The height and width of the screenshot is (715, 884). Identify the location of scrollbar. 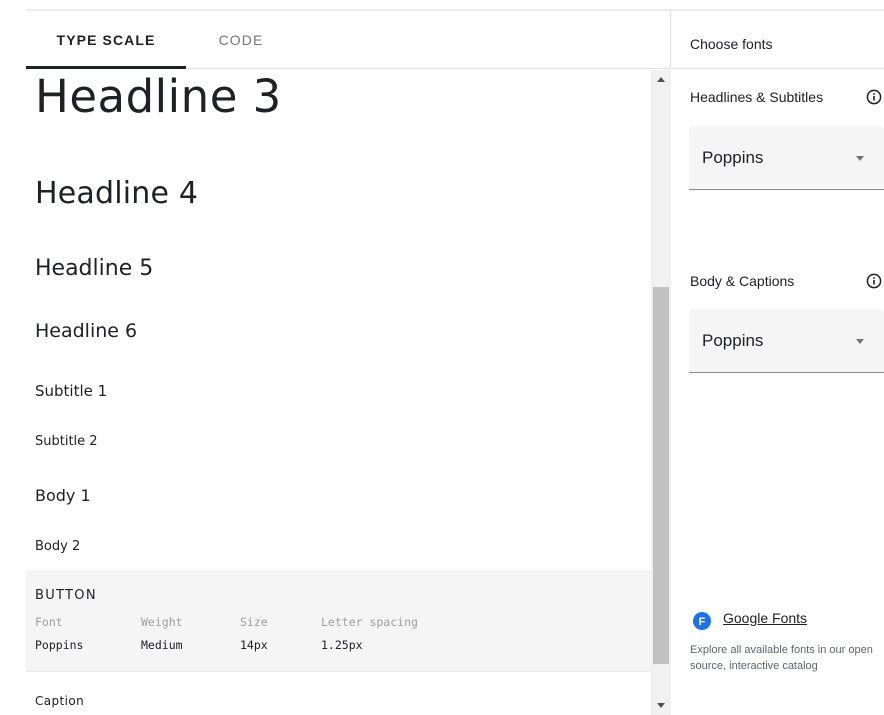
(661, 392).